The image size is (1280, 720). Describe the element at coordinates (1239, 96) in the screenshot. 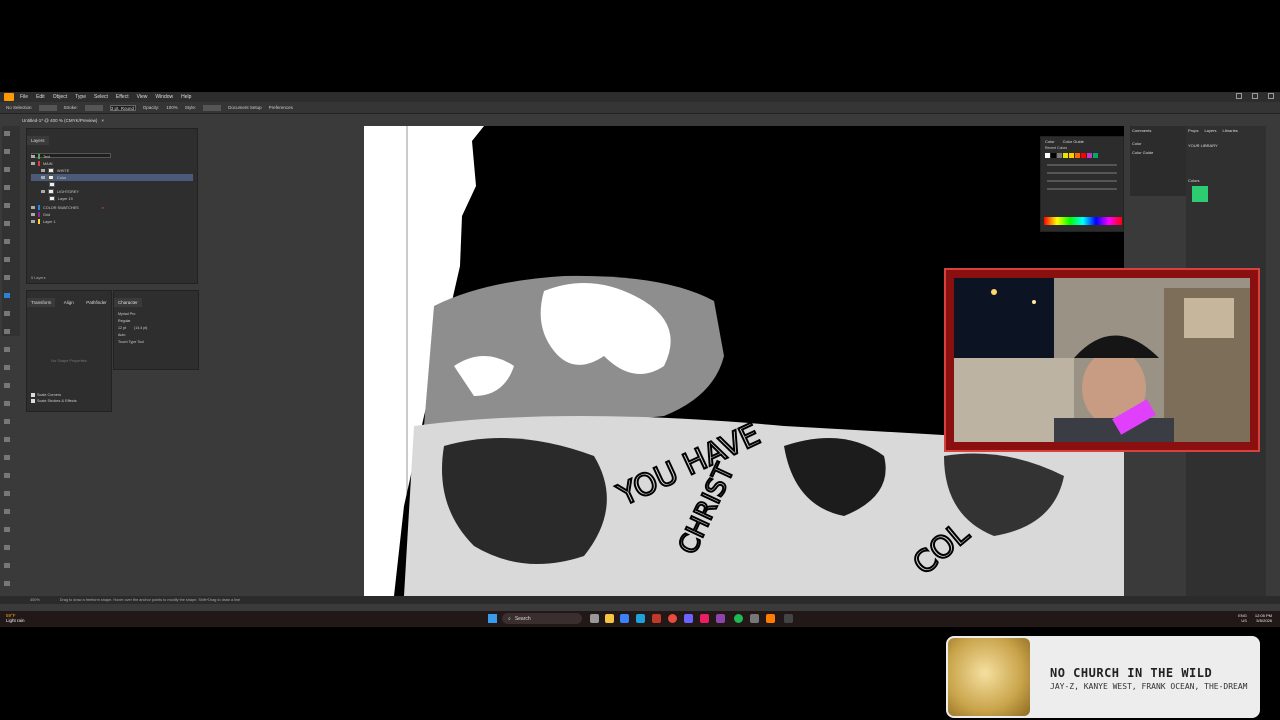

I see `minimize-icon` at that location.